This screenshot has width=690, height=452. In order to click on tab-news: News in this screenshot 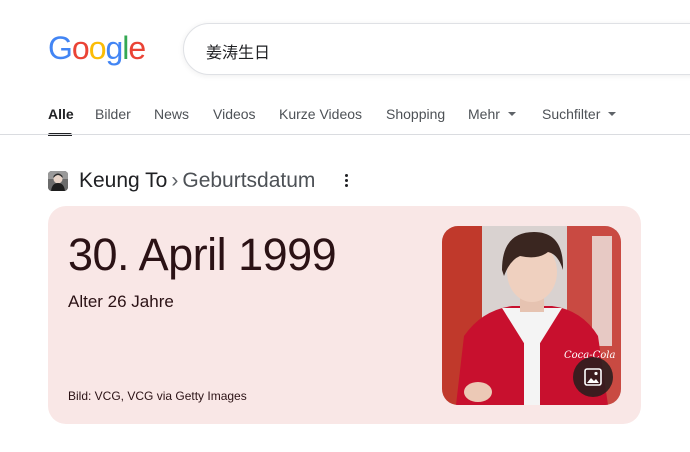, I will do `click(171, 114)`.